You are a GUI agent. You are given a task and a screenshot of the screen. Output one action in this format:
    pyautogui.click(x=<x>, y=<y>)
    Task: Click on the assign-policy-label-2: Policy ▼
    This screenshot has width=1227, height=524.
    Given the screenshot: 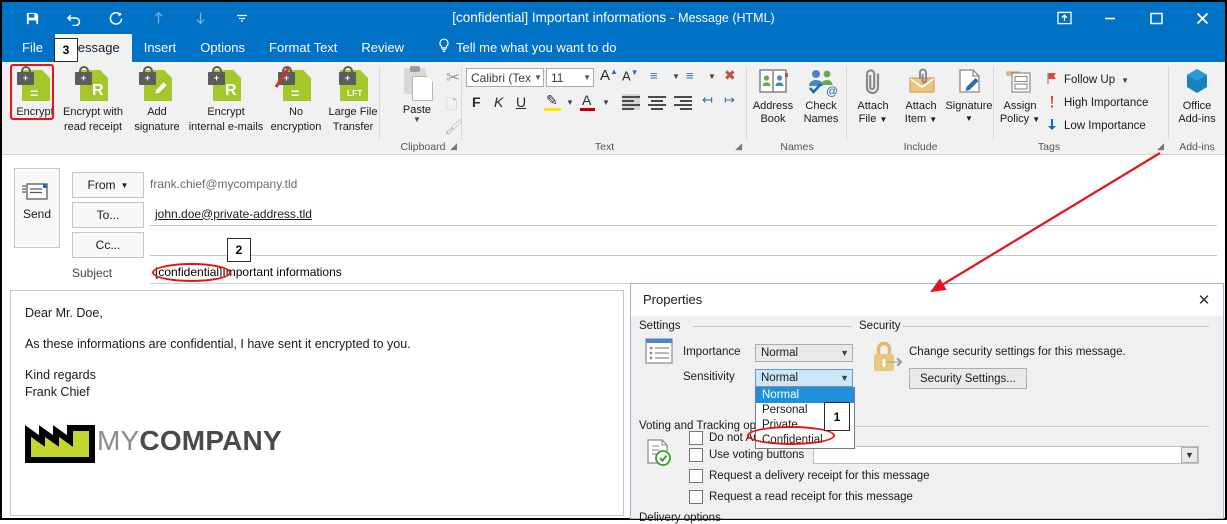 What is the action you would take?
    pyautogui.click(x=1020, y=118)
    